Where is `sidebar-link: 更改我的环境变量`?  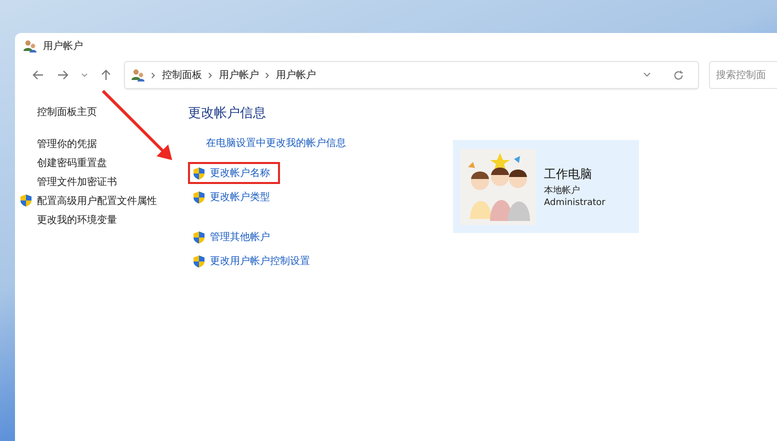 sidebar-link: 更改我的环境变量 is located at coordinates (77, 219).